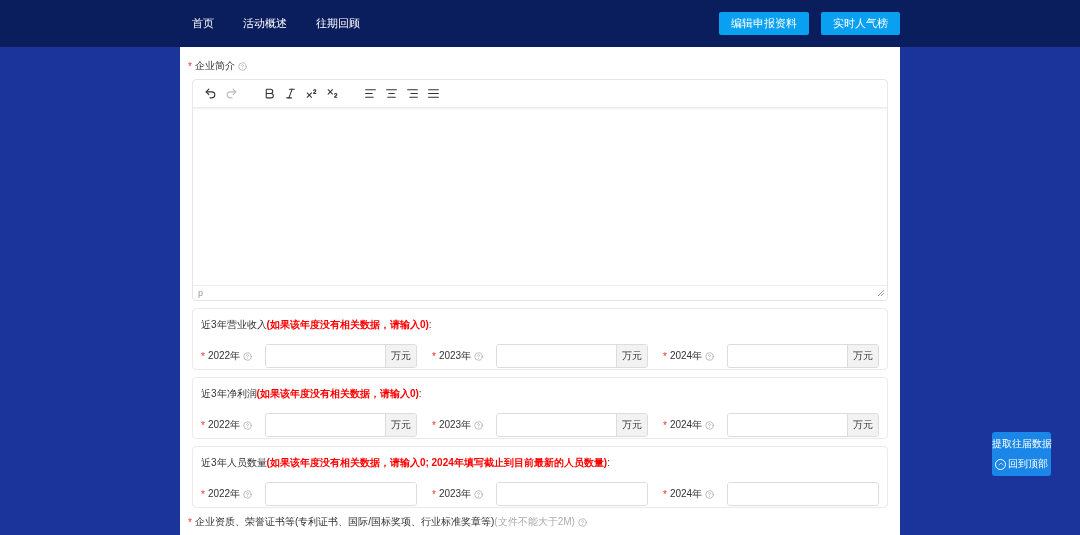 This screenshot has height=535, width=1080. I want to click on subscript-icon, so click(332, 93).